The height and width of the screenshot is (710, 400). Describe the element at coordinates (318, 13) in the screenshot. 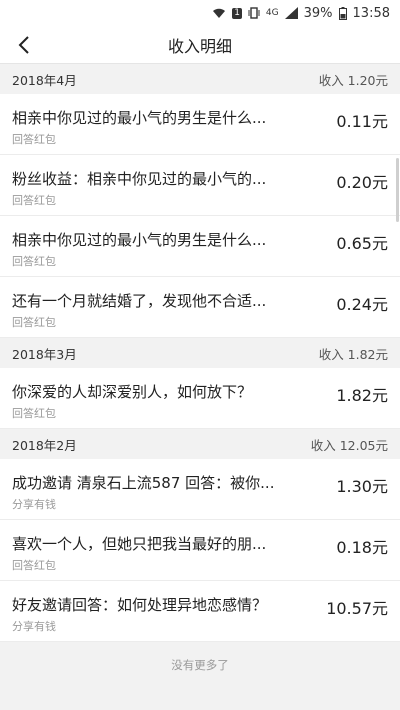

I see `battery-percent: 39%` at that location.